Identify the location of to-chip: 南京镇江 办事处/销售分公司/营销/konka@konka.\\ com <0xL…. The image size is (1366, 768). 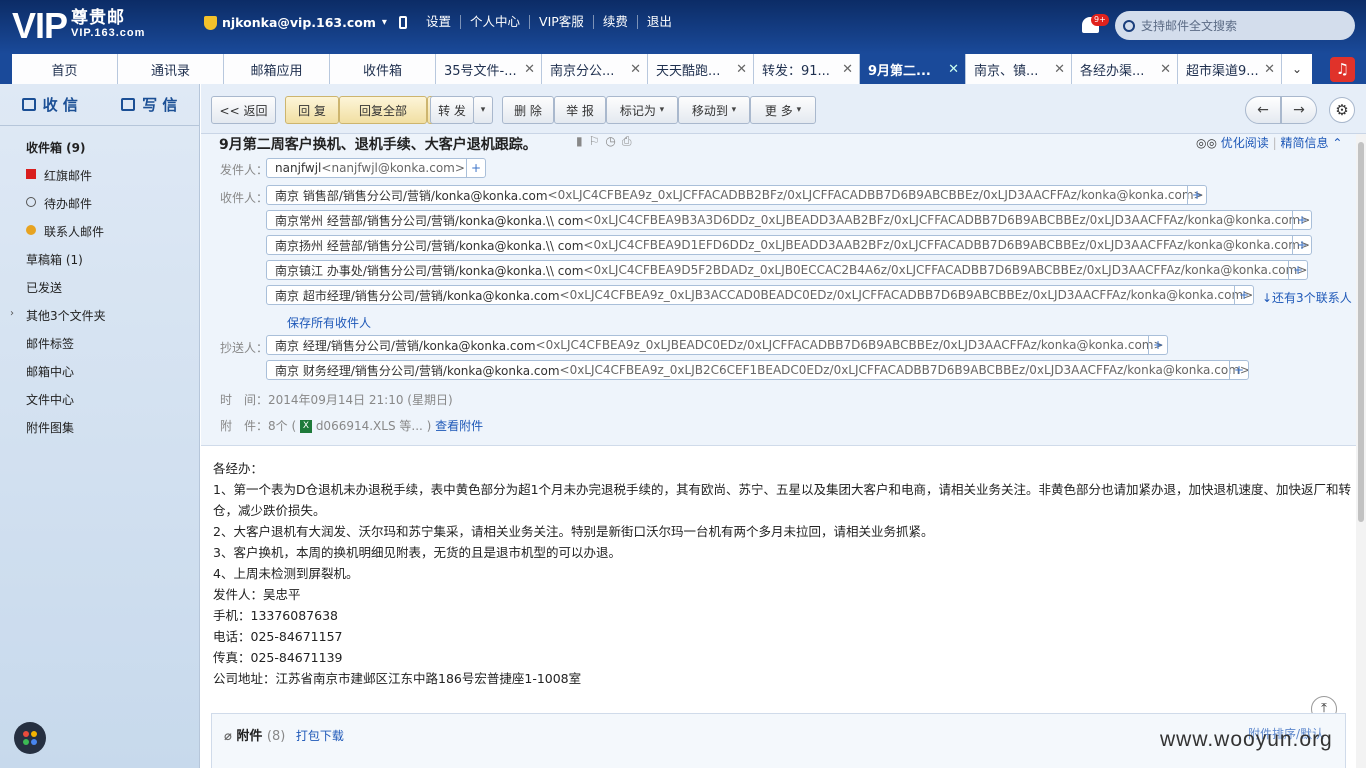
(787, 270).